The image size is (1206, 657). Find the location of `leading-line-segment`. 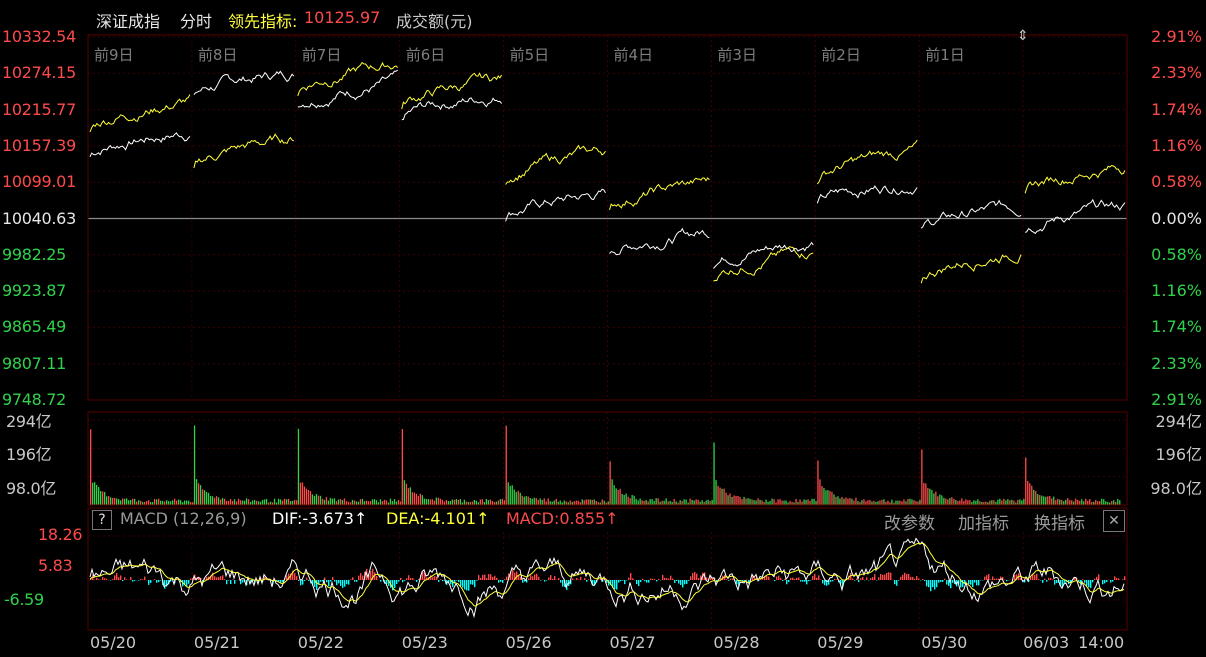

leading-line-segment is located at coordinates (348, 79).